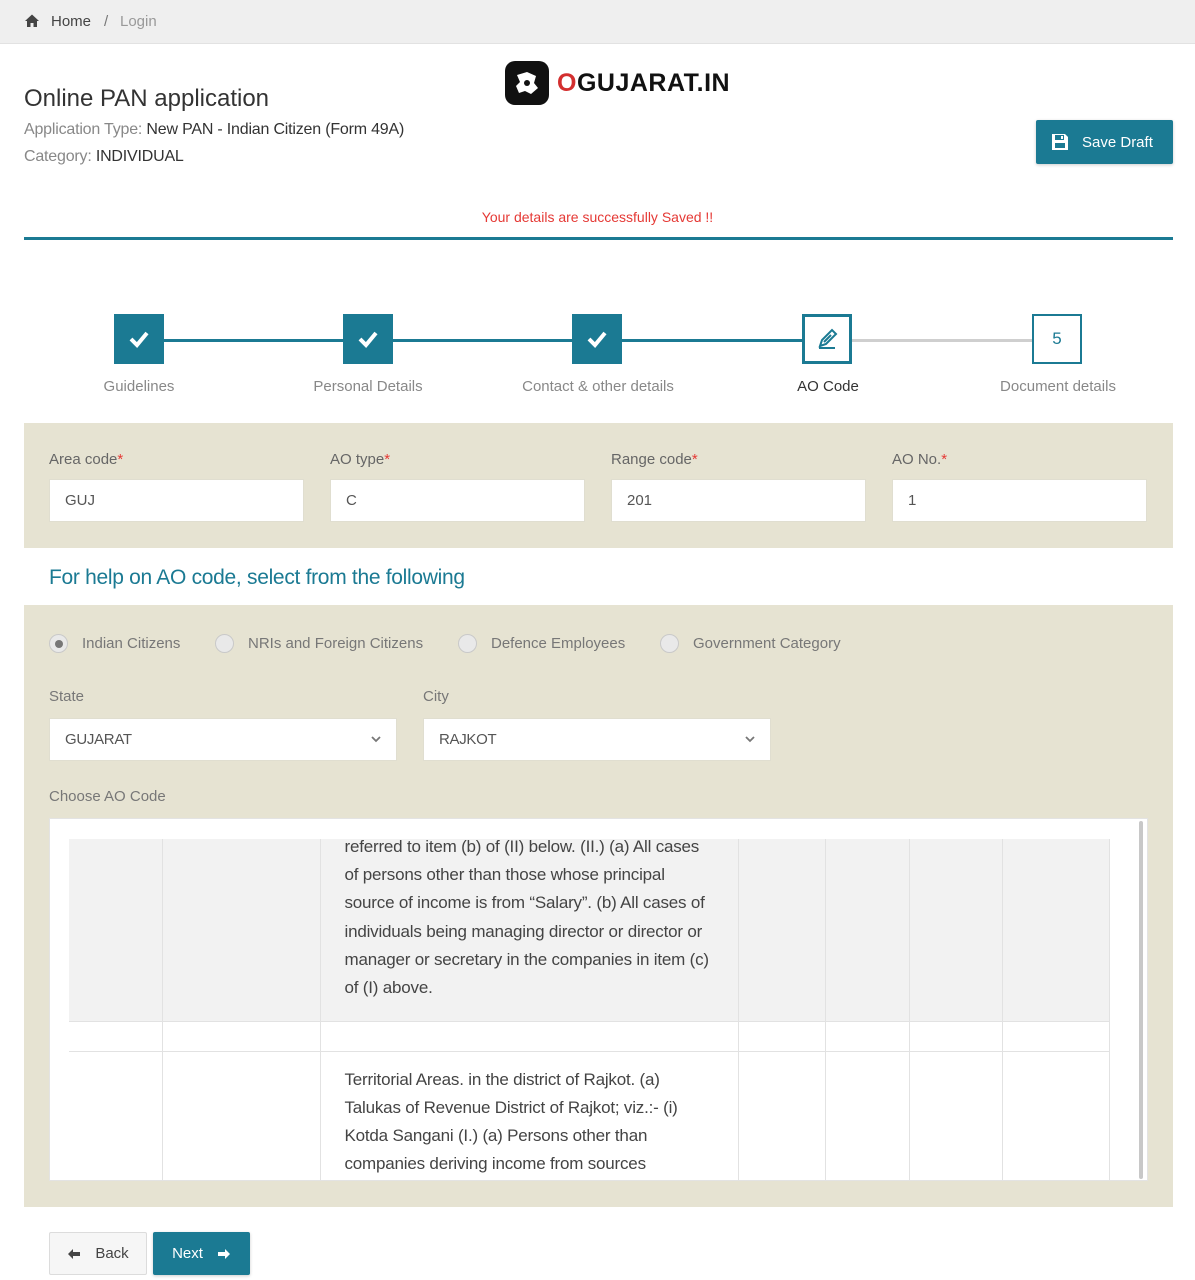 This screenshot has width=1195, height=1280. I want to click on step-document-details: 5, so click(1058, 340).